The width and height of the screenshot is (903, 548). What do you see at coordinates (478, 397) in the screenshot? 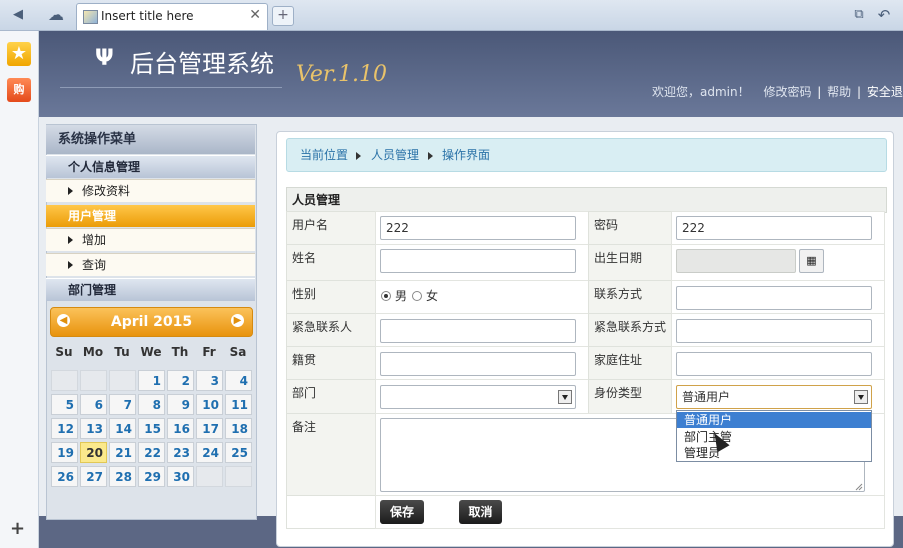
I see `department-select` at bounding box center [478, 397].